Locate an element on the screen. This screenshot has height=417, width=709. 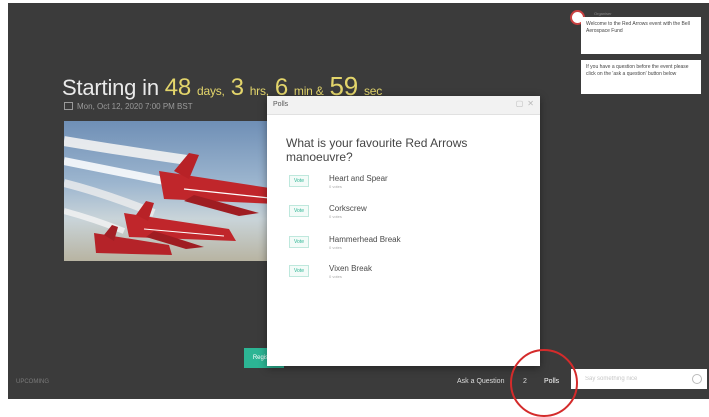
countdown-days: 48 is located at coordinates (178, 87).